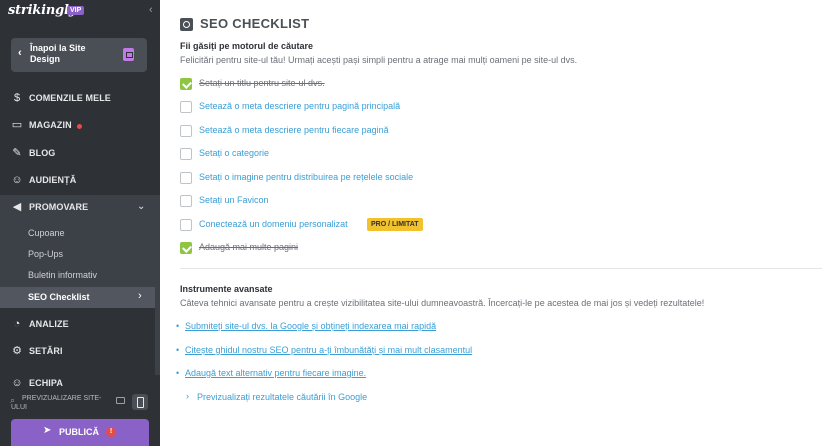  I want to click on checklist-item-label: Adaugă mai multe pagini, so click(249, 247).